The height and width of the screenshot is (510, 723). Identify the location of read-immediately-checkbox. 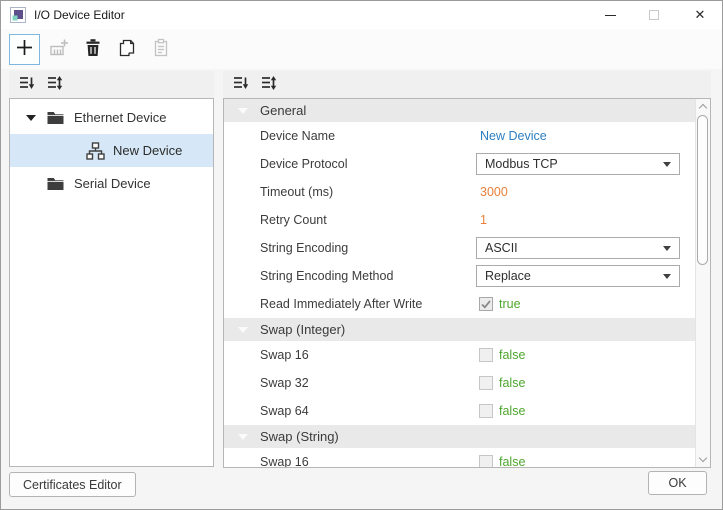
(486, 304).